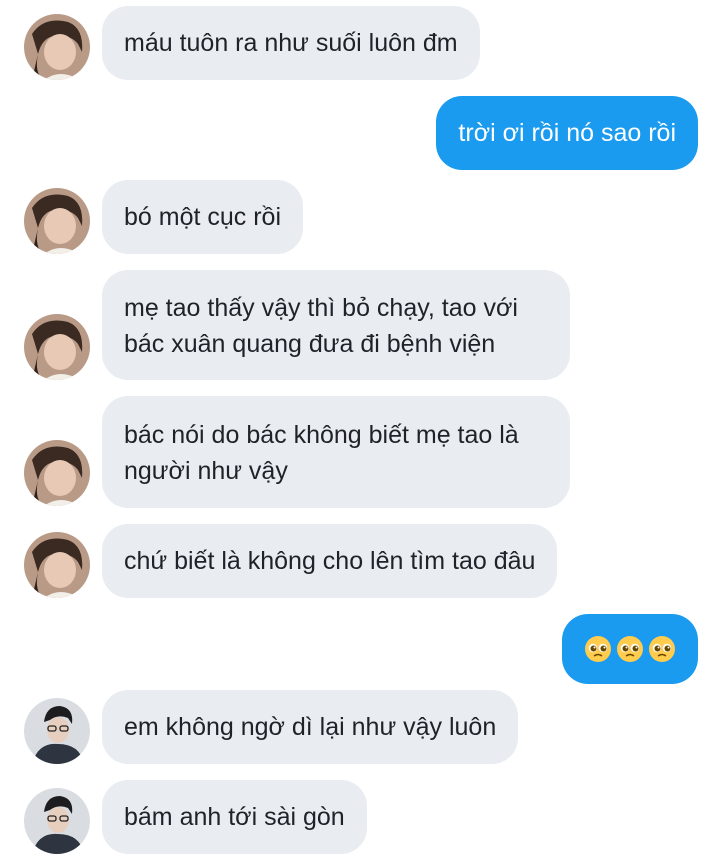 The image size is (720, 864). I want to click on message-text-line: người như vậy, so click(206, 471).